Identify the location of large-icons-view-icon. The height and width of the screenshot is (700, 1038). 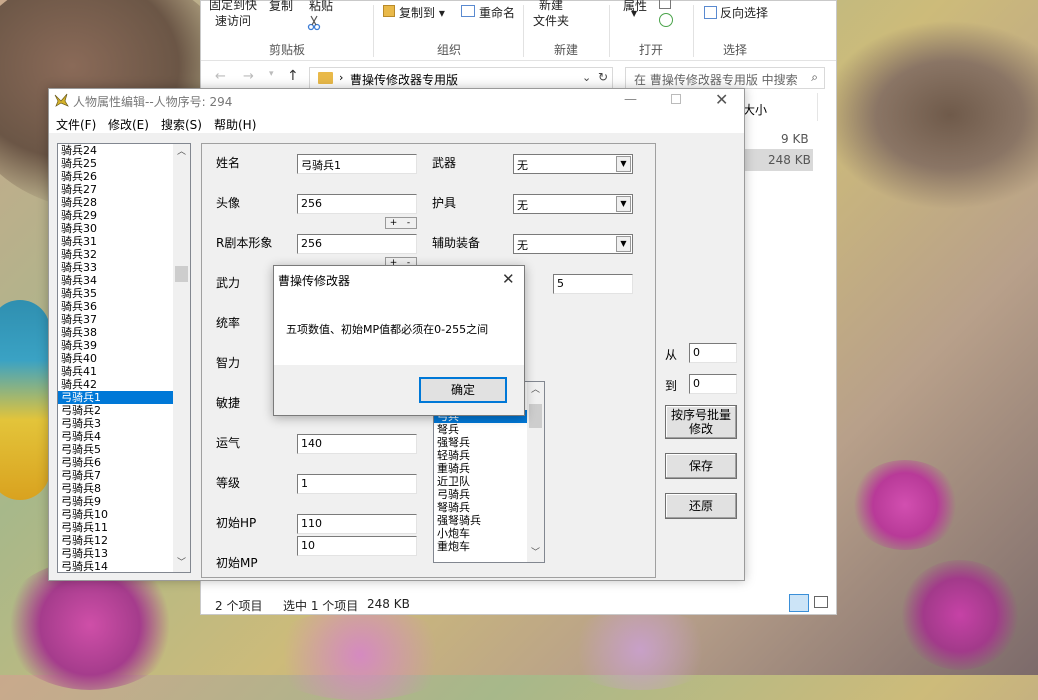
(821, 602).